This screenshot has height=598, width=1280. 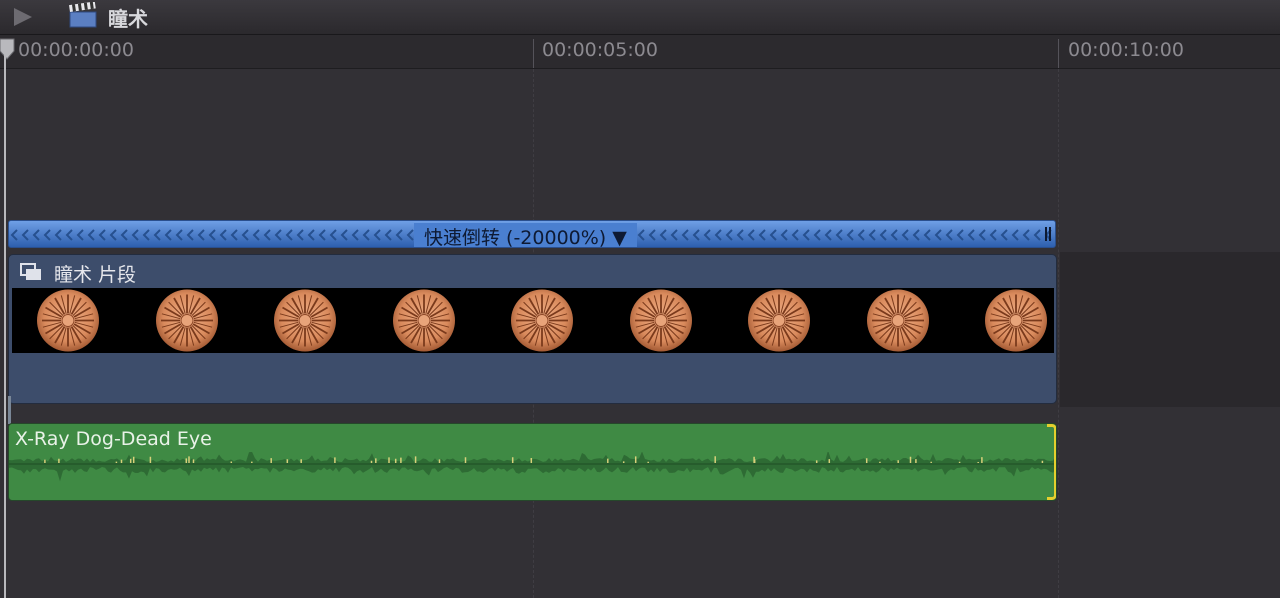 I want to click on ruler-label-5s: 00:00:05:00, so click(x=600, y=50).